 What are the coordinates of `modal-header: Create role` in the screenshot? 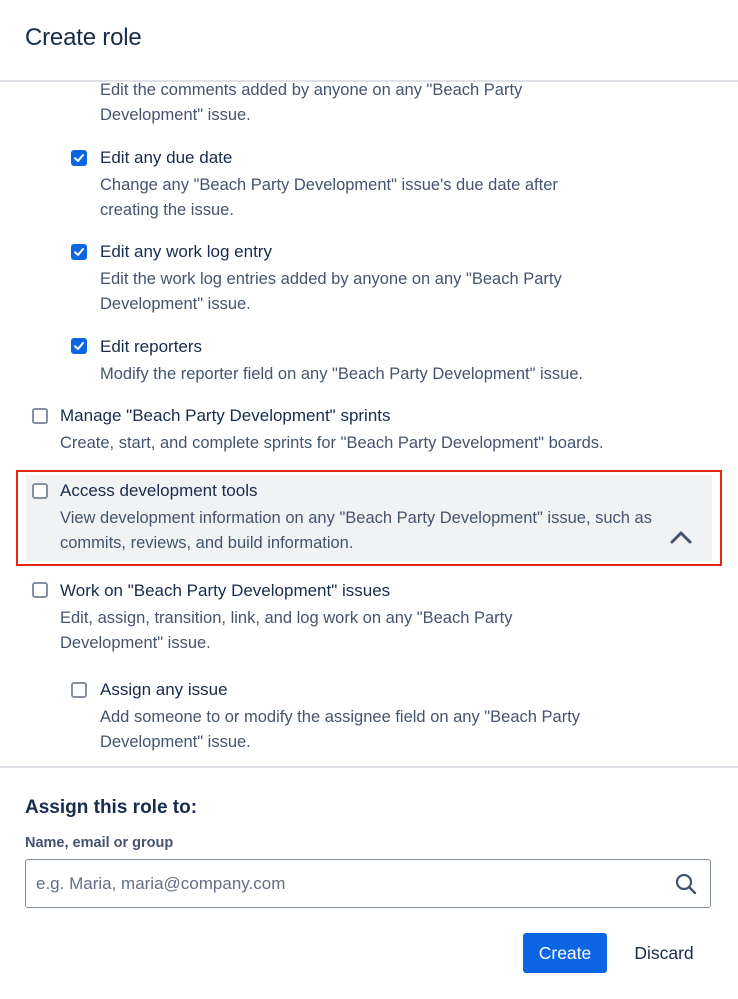 It's located at (369, 41).